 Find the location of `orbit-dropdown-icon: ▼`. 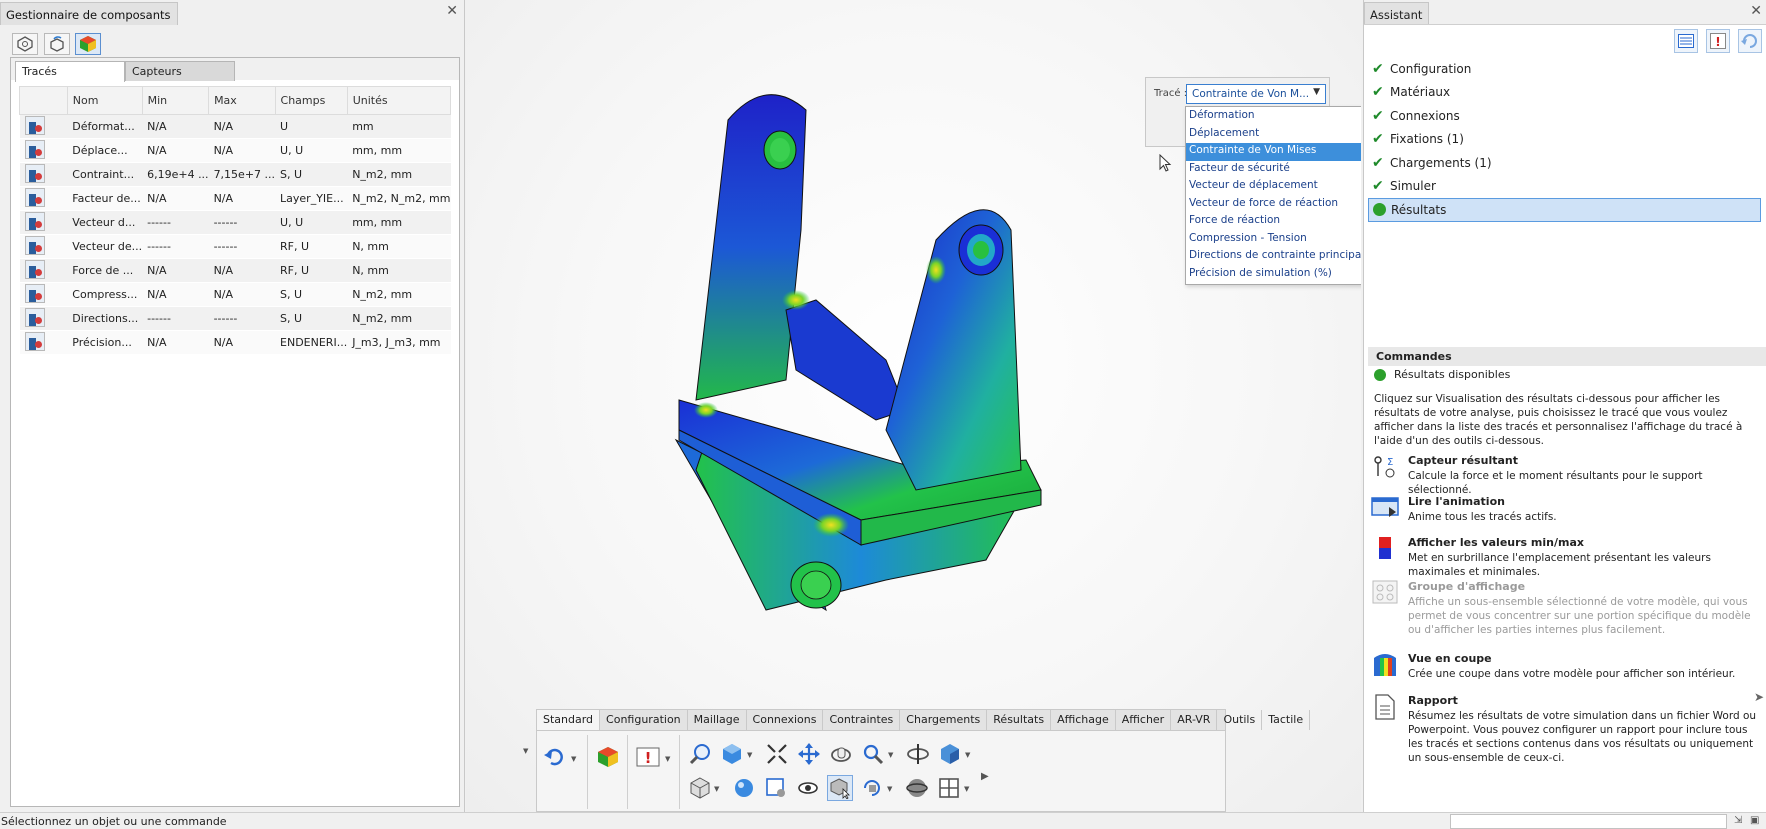

orbit-dropdown-icon: ▼ is located at coordinates (889, 789).